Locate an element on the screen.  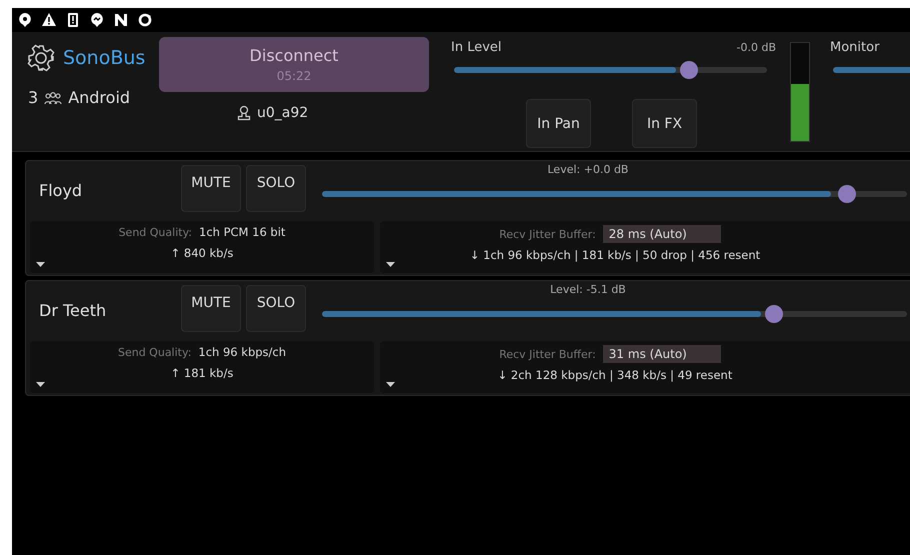
peer-name: Floyd is located at coordinates (61, 190).